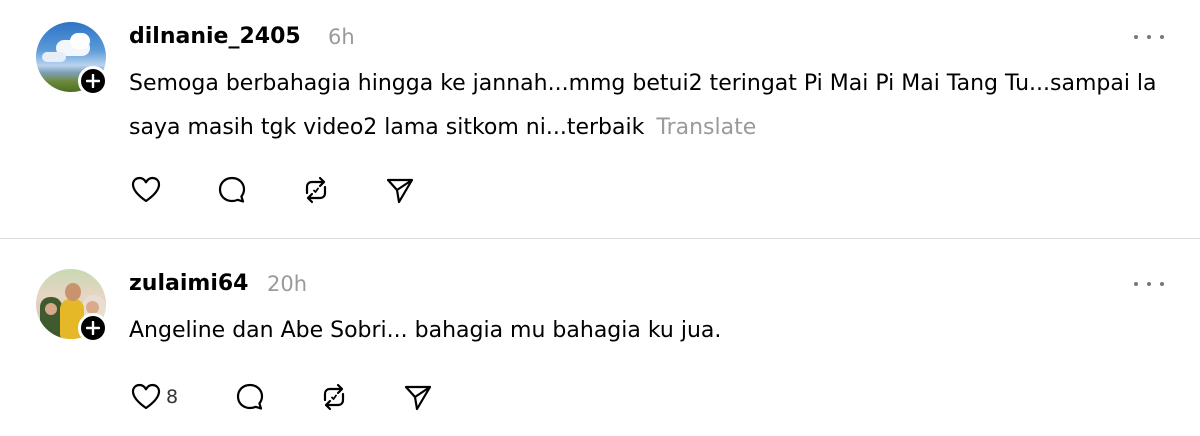  Describe the element at coordinates (341, 37) in the screenshot. I see `timestamp: 6h` at that location.